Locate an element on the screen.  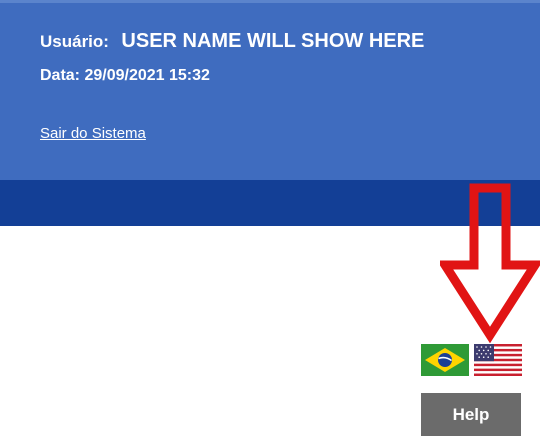
user-label: Usuário: is located at coordinates (74, 41).